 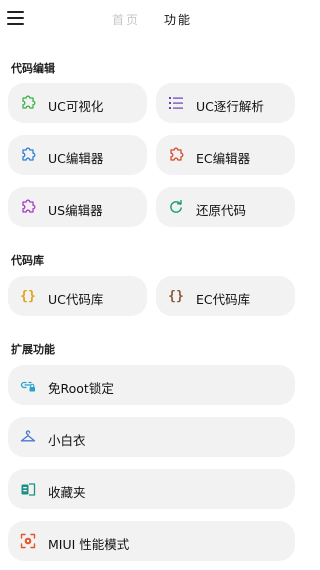 I want to click on uc-library-button: {} UC代码库, so click(x=77, y=296).